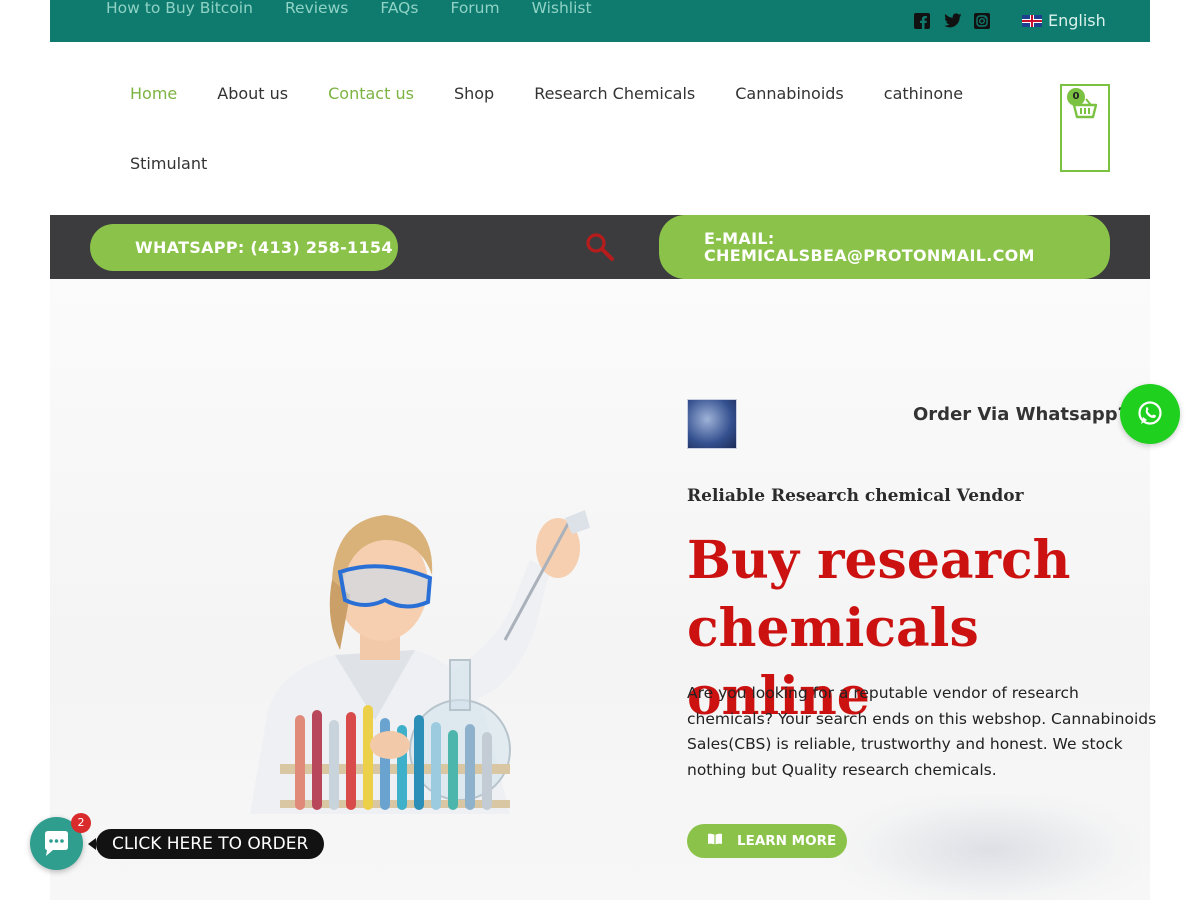 The image size is (1200, 900). Describe the element at coordinates (168, 163) in the screenshot. I see `nav-stimulant: Stimulant` at that location.